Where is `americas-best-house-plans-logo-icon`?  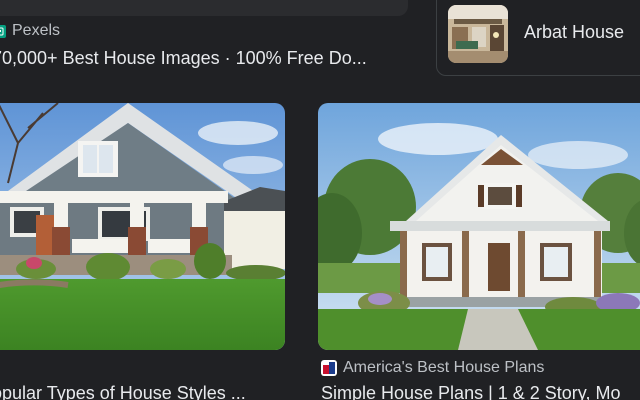
americas-best-house-plans-logo-icon is located at coordinates (329, 368).